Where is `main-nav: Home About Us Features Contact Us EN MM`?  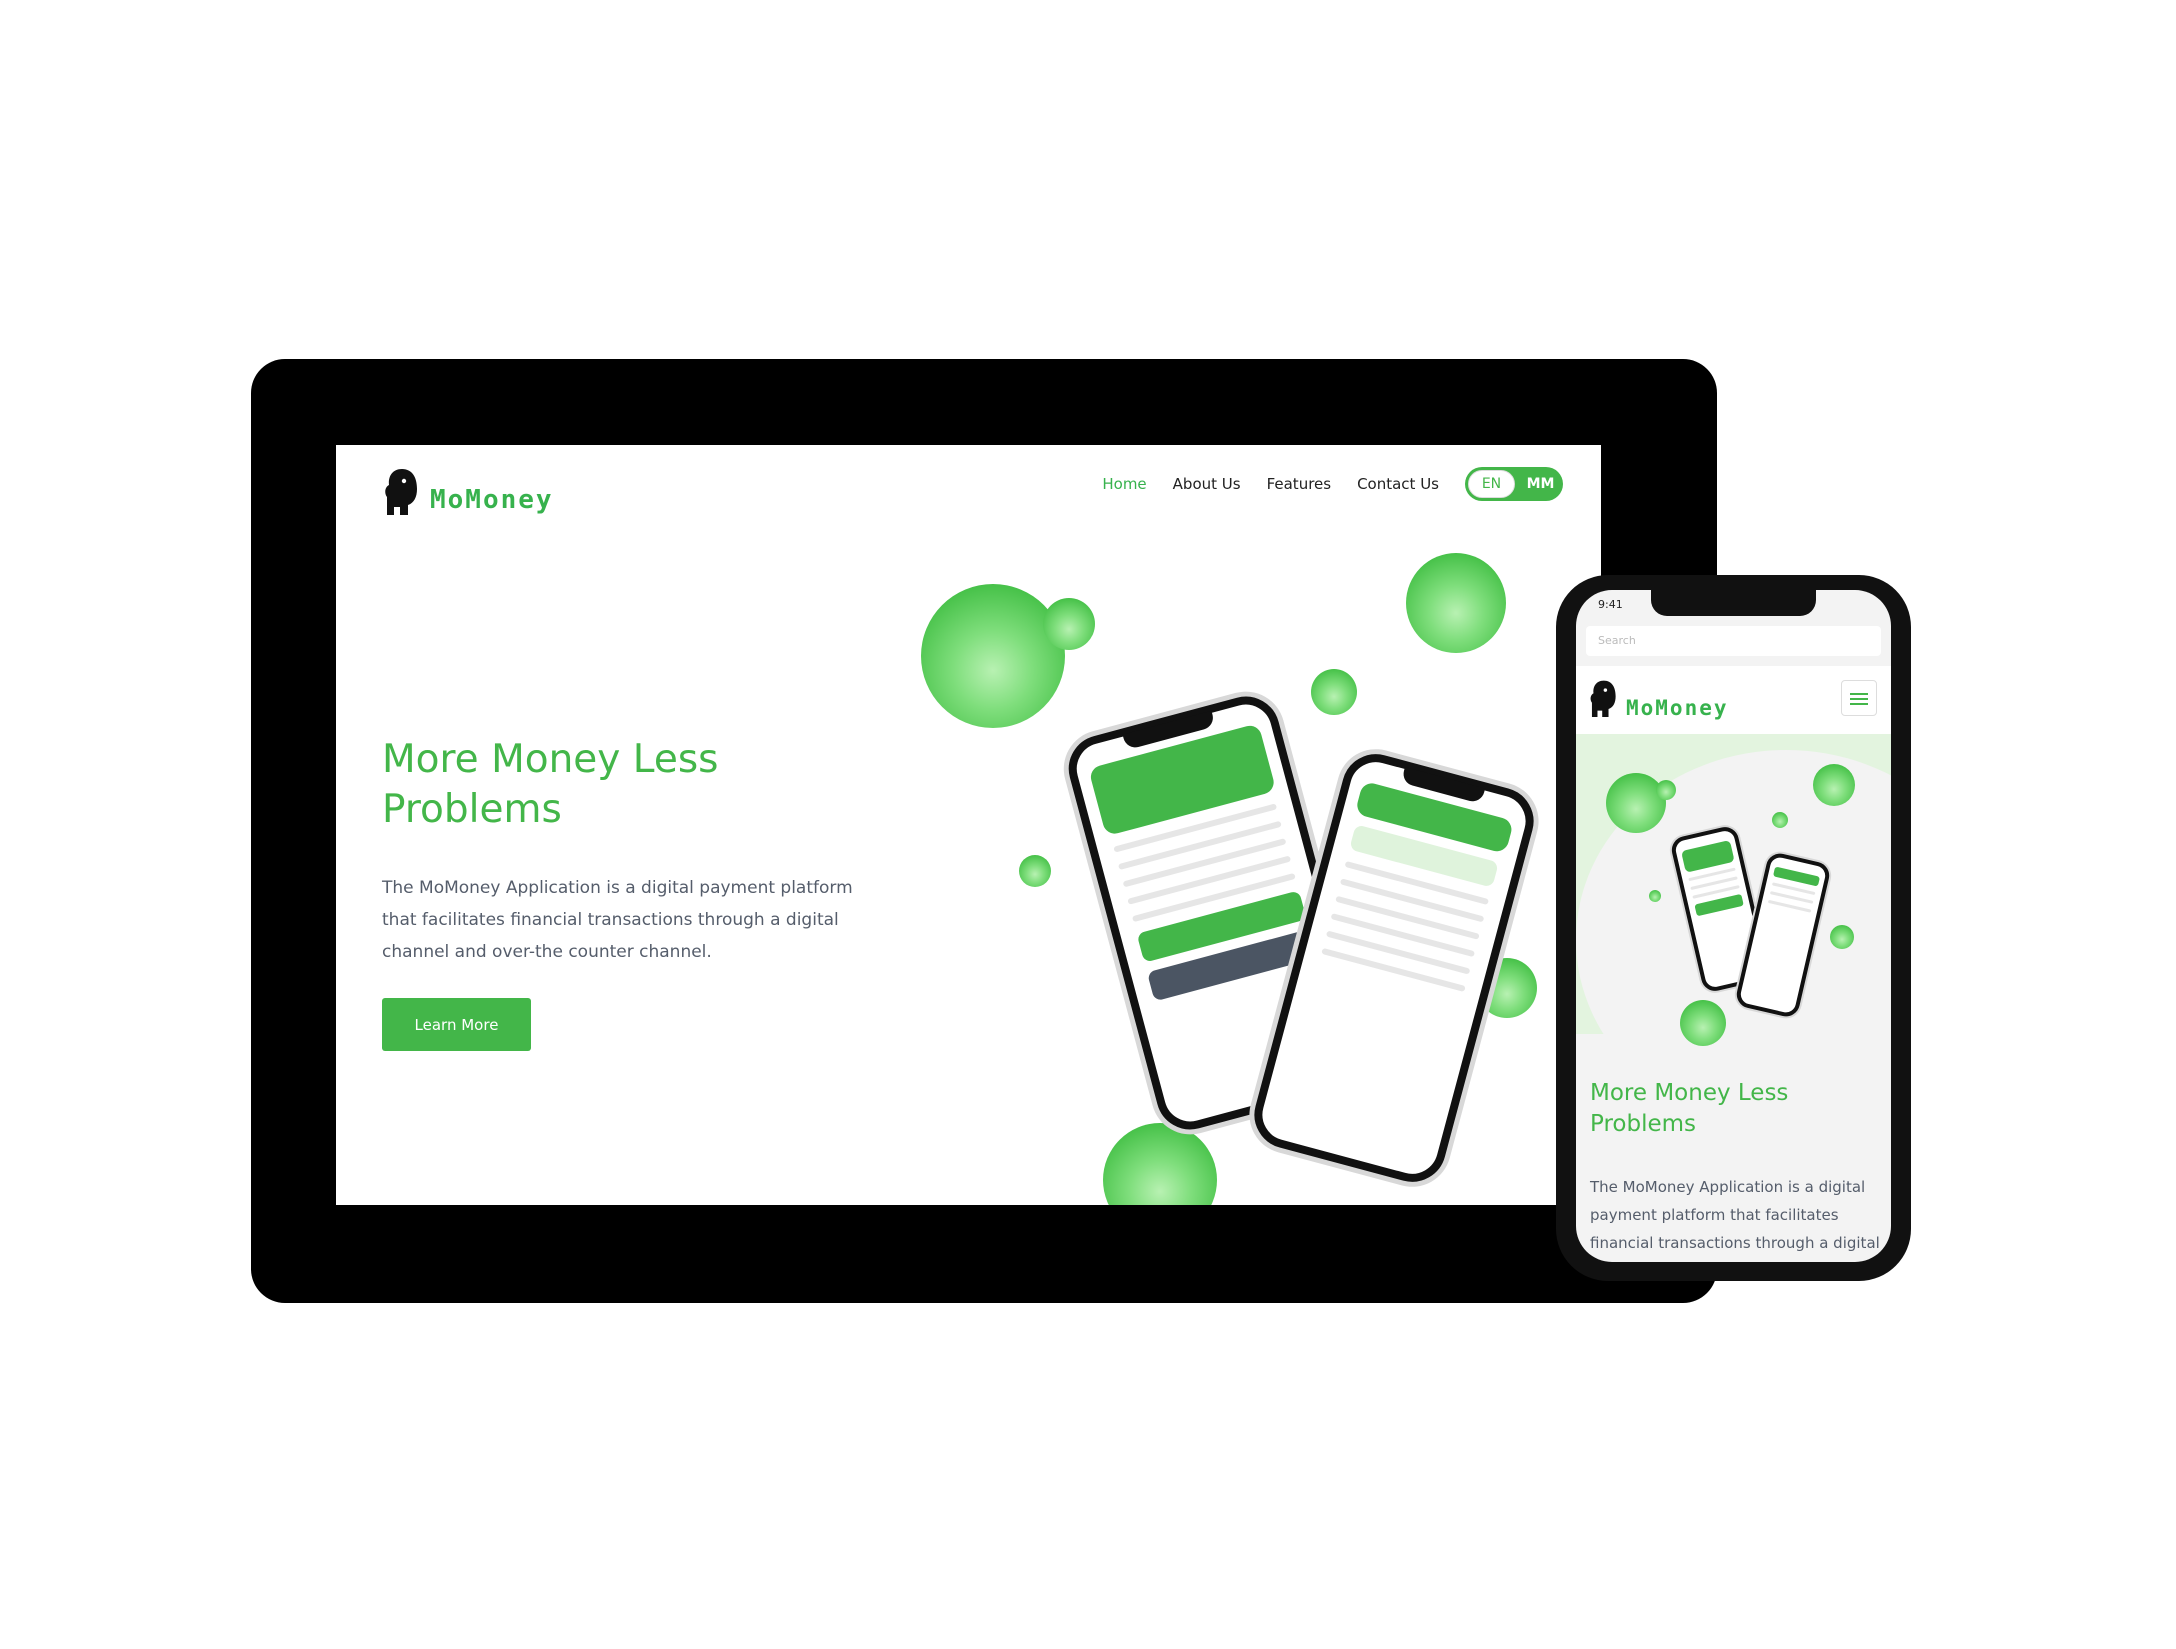 main-nav: Home About Us Features Contact Us EN MM is located at coordinates (1332, 484).